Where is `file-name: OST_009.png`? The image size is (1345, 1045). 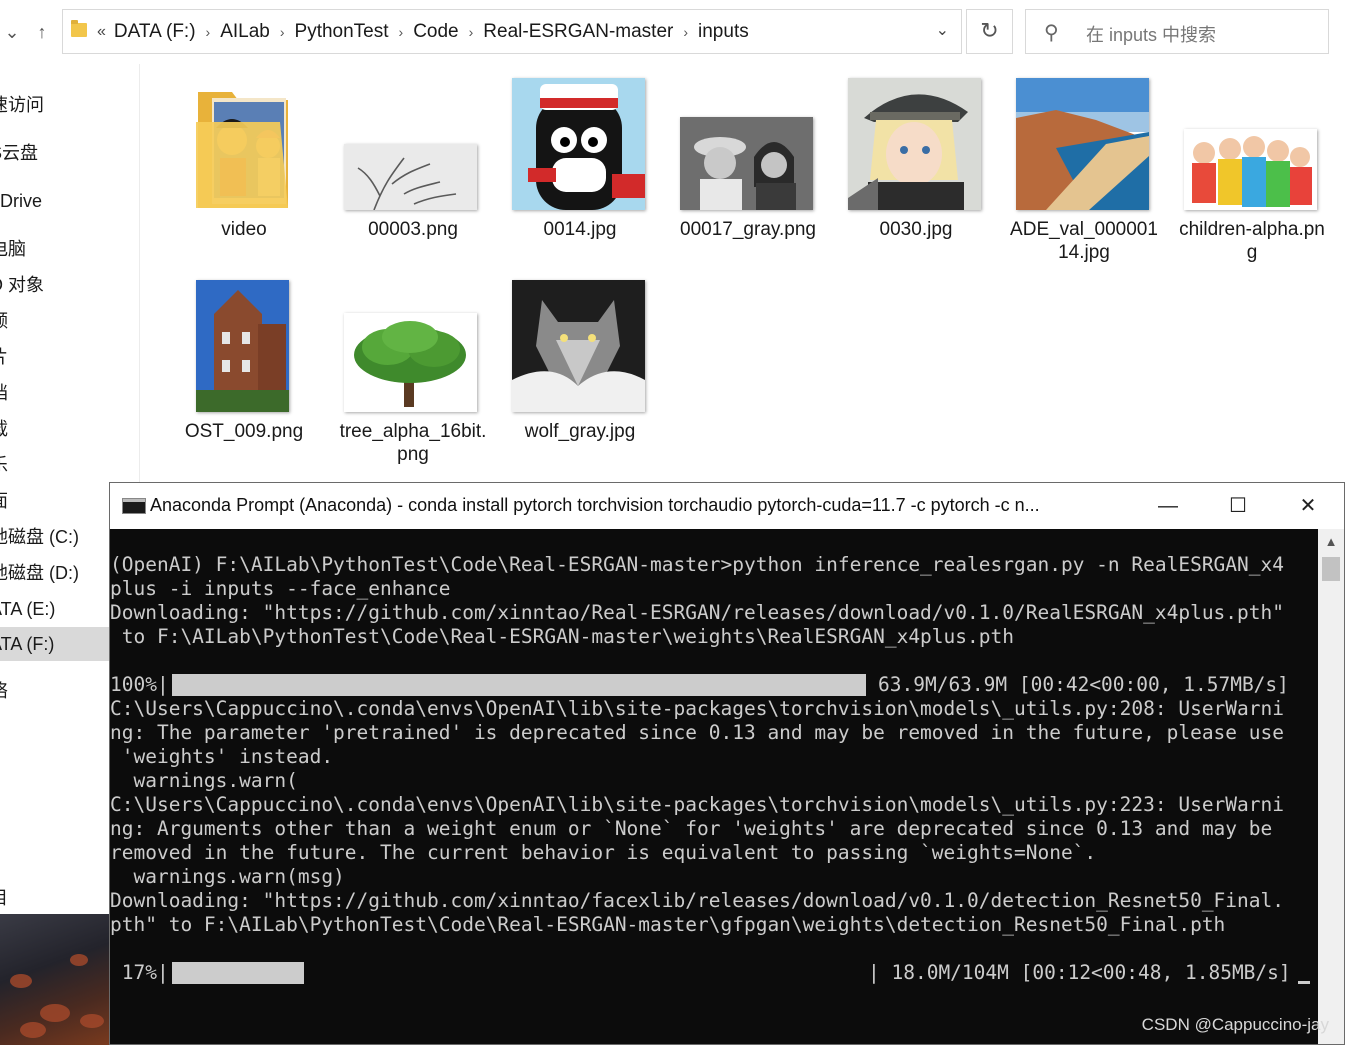
file-name: OST_009.png is located at coordinates (244, 431).